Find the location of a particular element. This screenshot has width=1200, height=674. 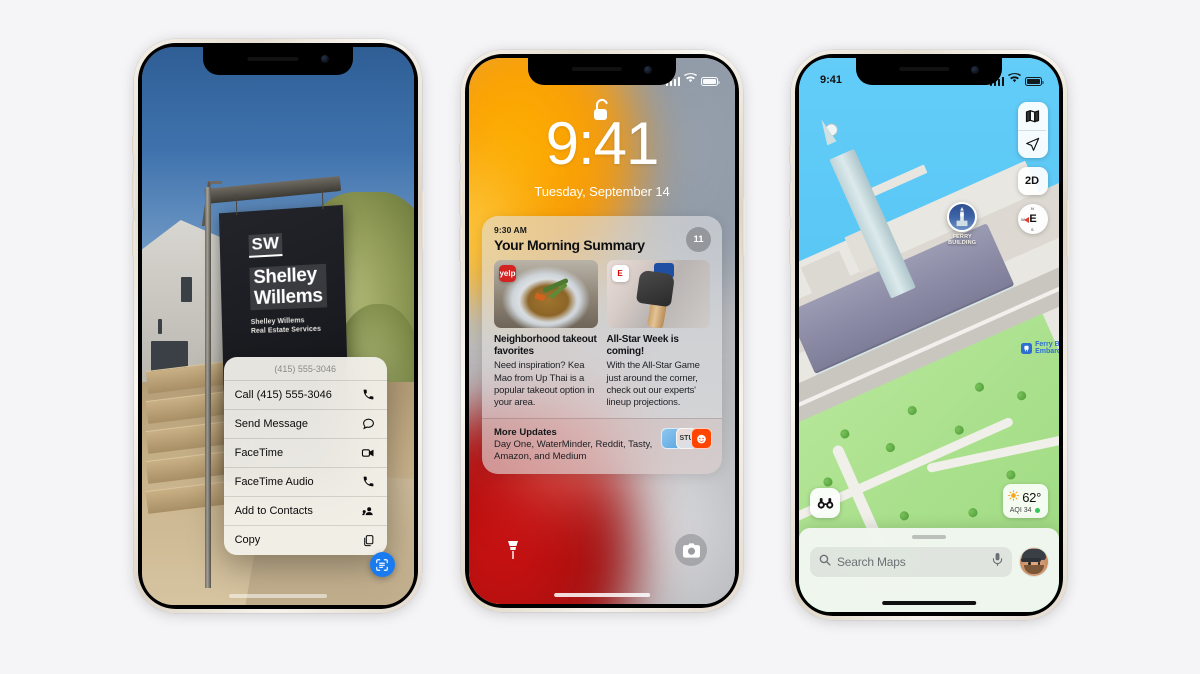

add-contact-icon is located at coordinates (368, 510).